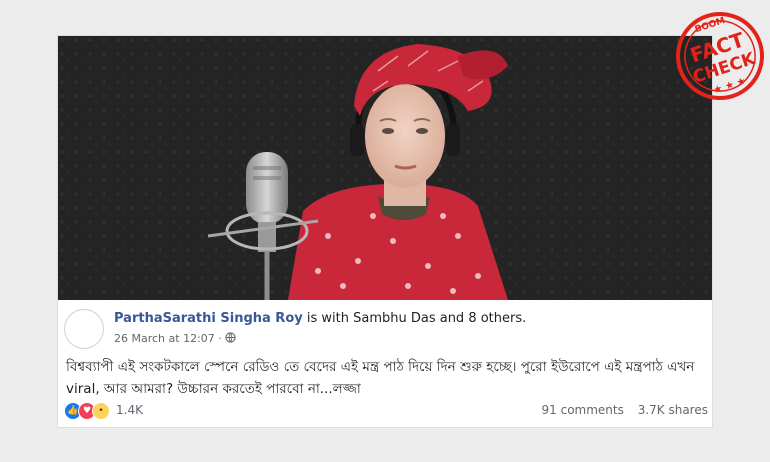 The height and width of the screenshot is (462, 770). Describe the element at coordinates (673, 410) in the screenshot. I see `shares-count: 3.7K shares` at that location.